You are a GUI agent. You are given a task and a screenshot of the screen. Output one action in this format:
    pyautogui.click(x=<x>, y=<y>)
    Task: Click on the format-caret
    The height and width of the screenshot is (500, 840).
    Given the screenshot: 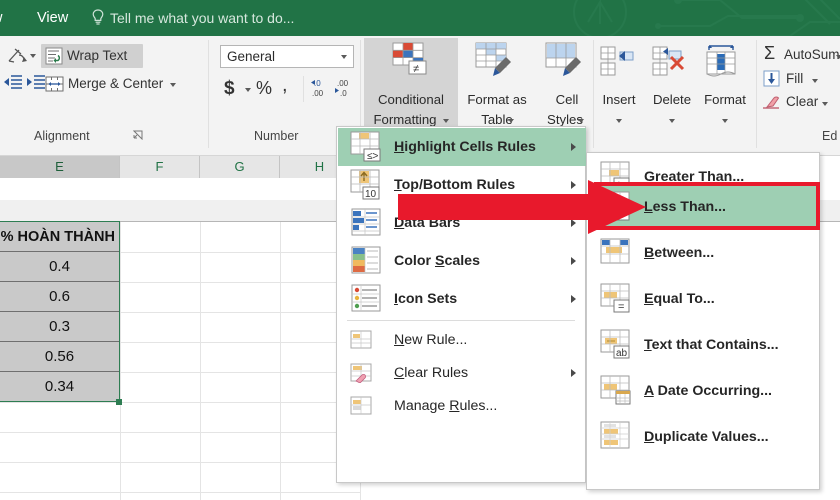 What is the action you would take?
    pyautogui.click(x=725, y=121)
    